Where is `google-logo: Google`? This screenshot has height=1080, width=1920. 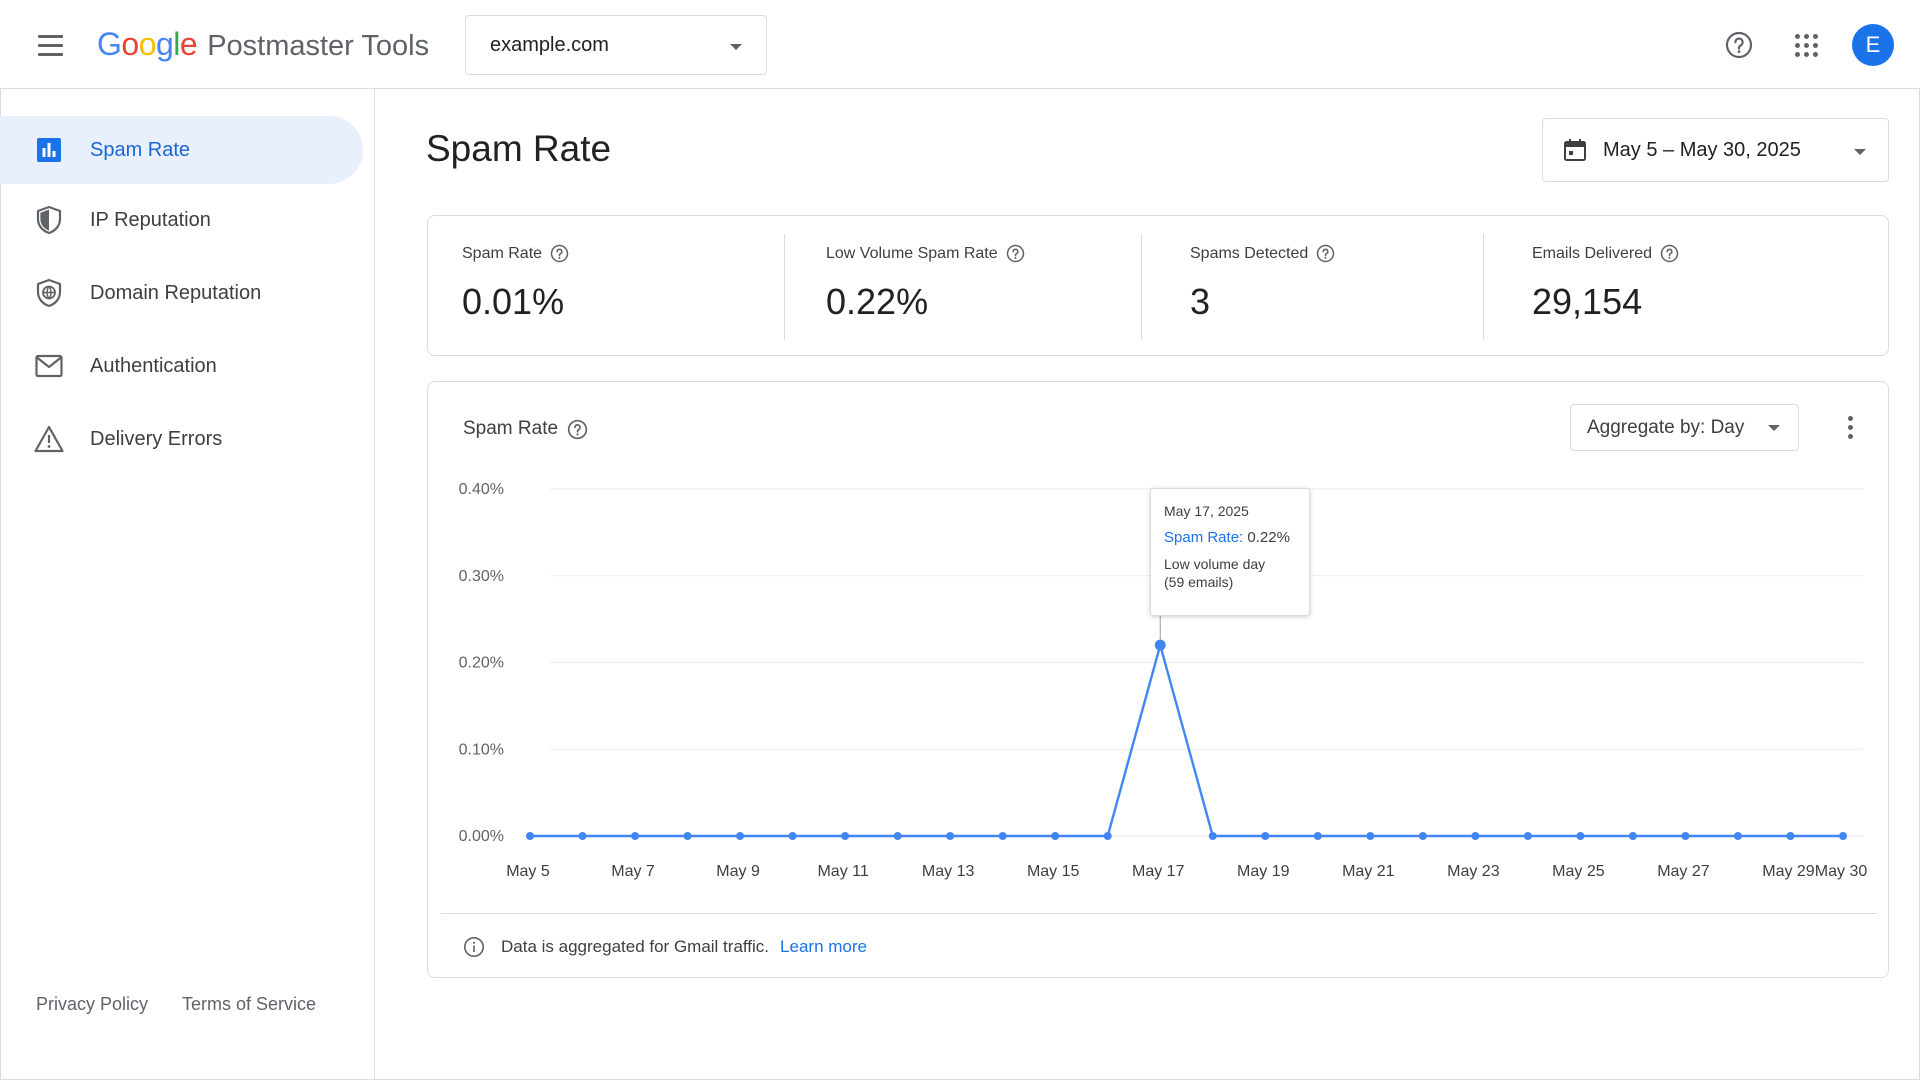
google-logo: Google is located at coordinates (147, 44).